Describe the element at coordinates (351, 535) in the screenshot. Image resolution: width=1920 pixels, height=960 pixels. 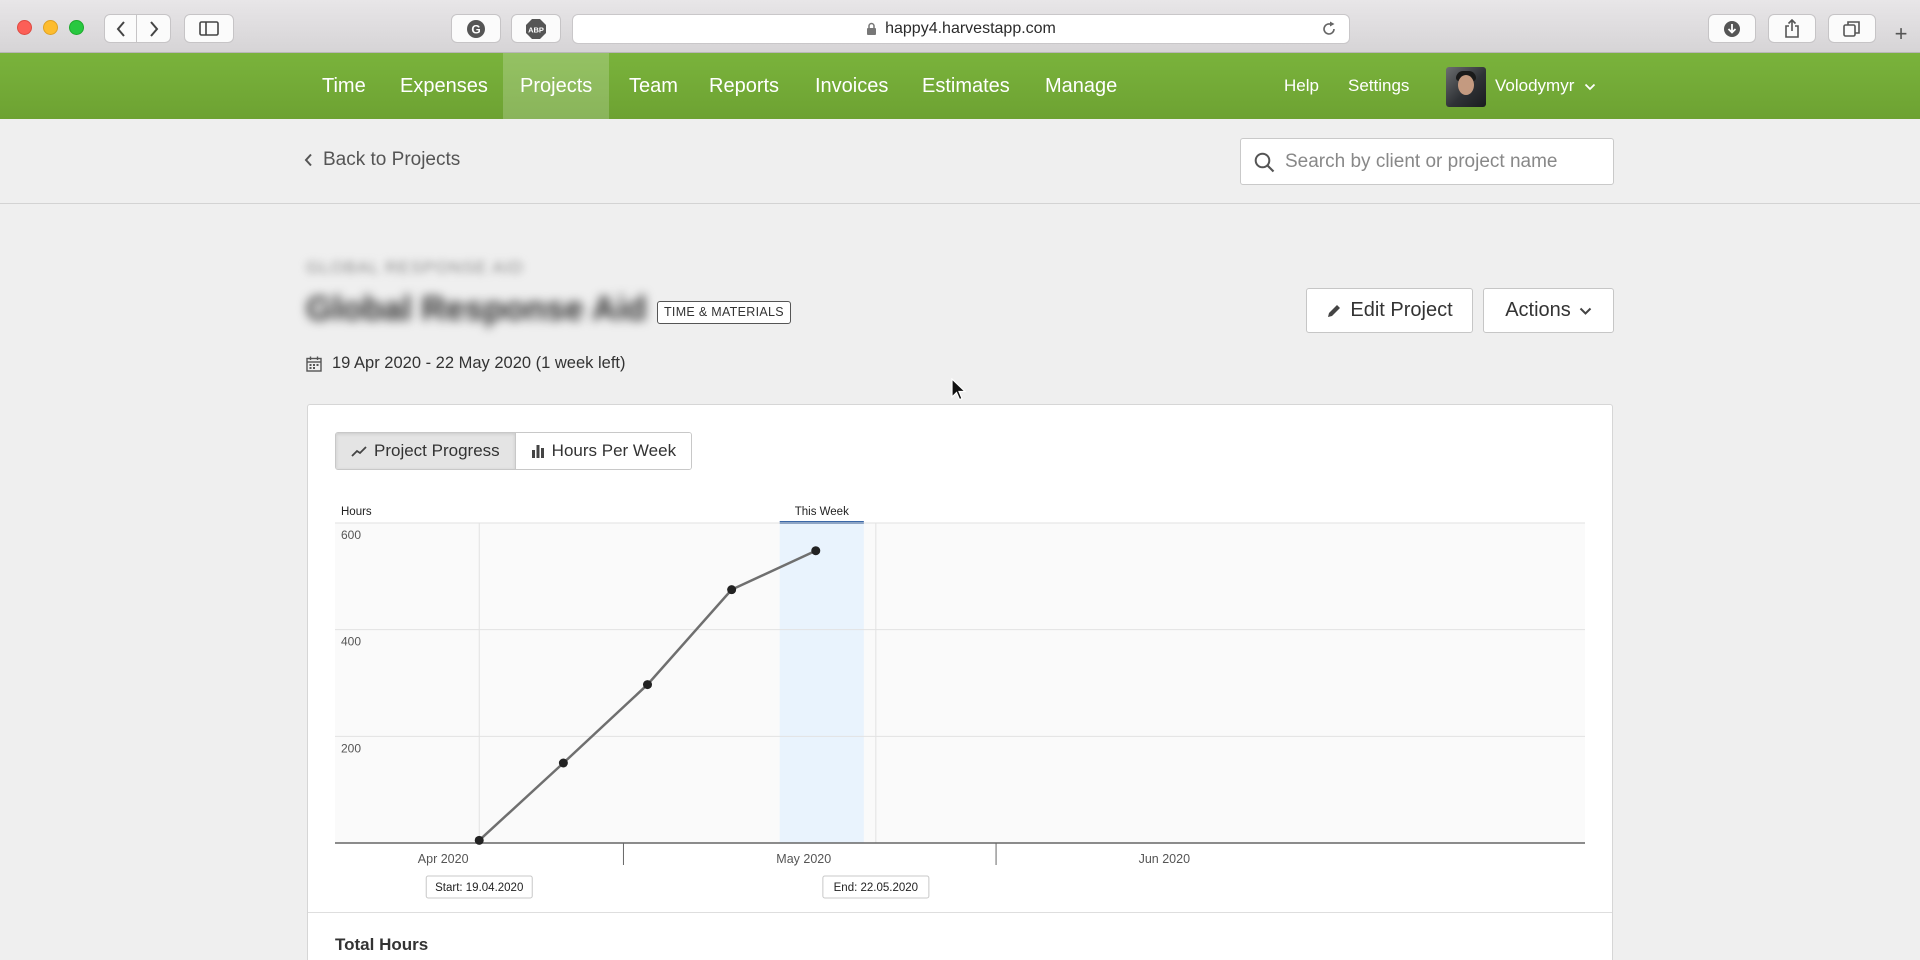
I see `y-tick-label: 600` at that location.